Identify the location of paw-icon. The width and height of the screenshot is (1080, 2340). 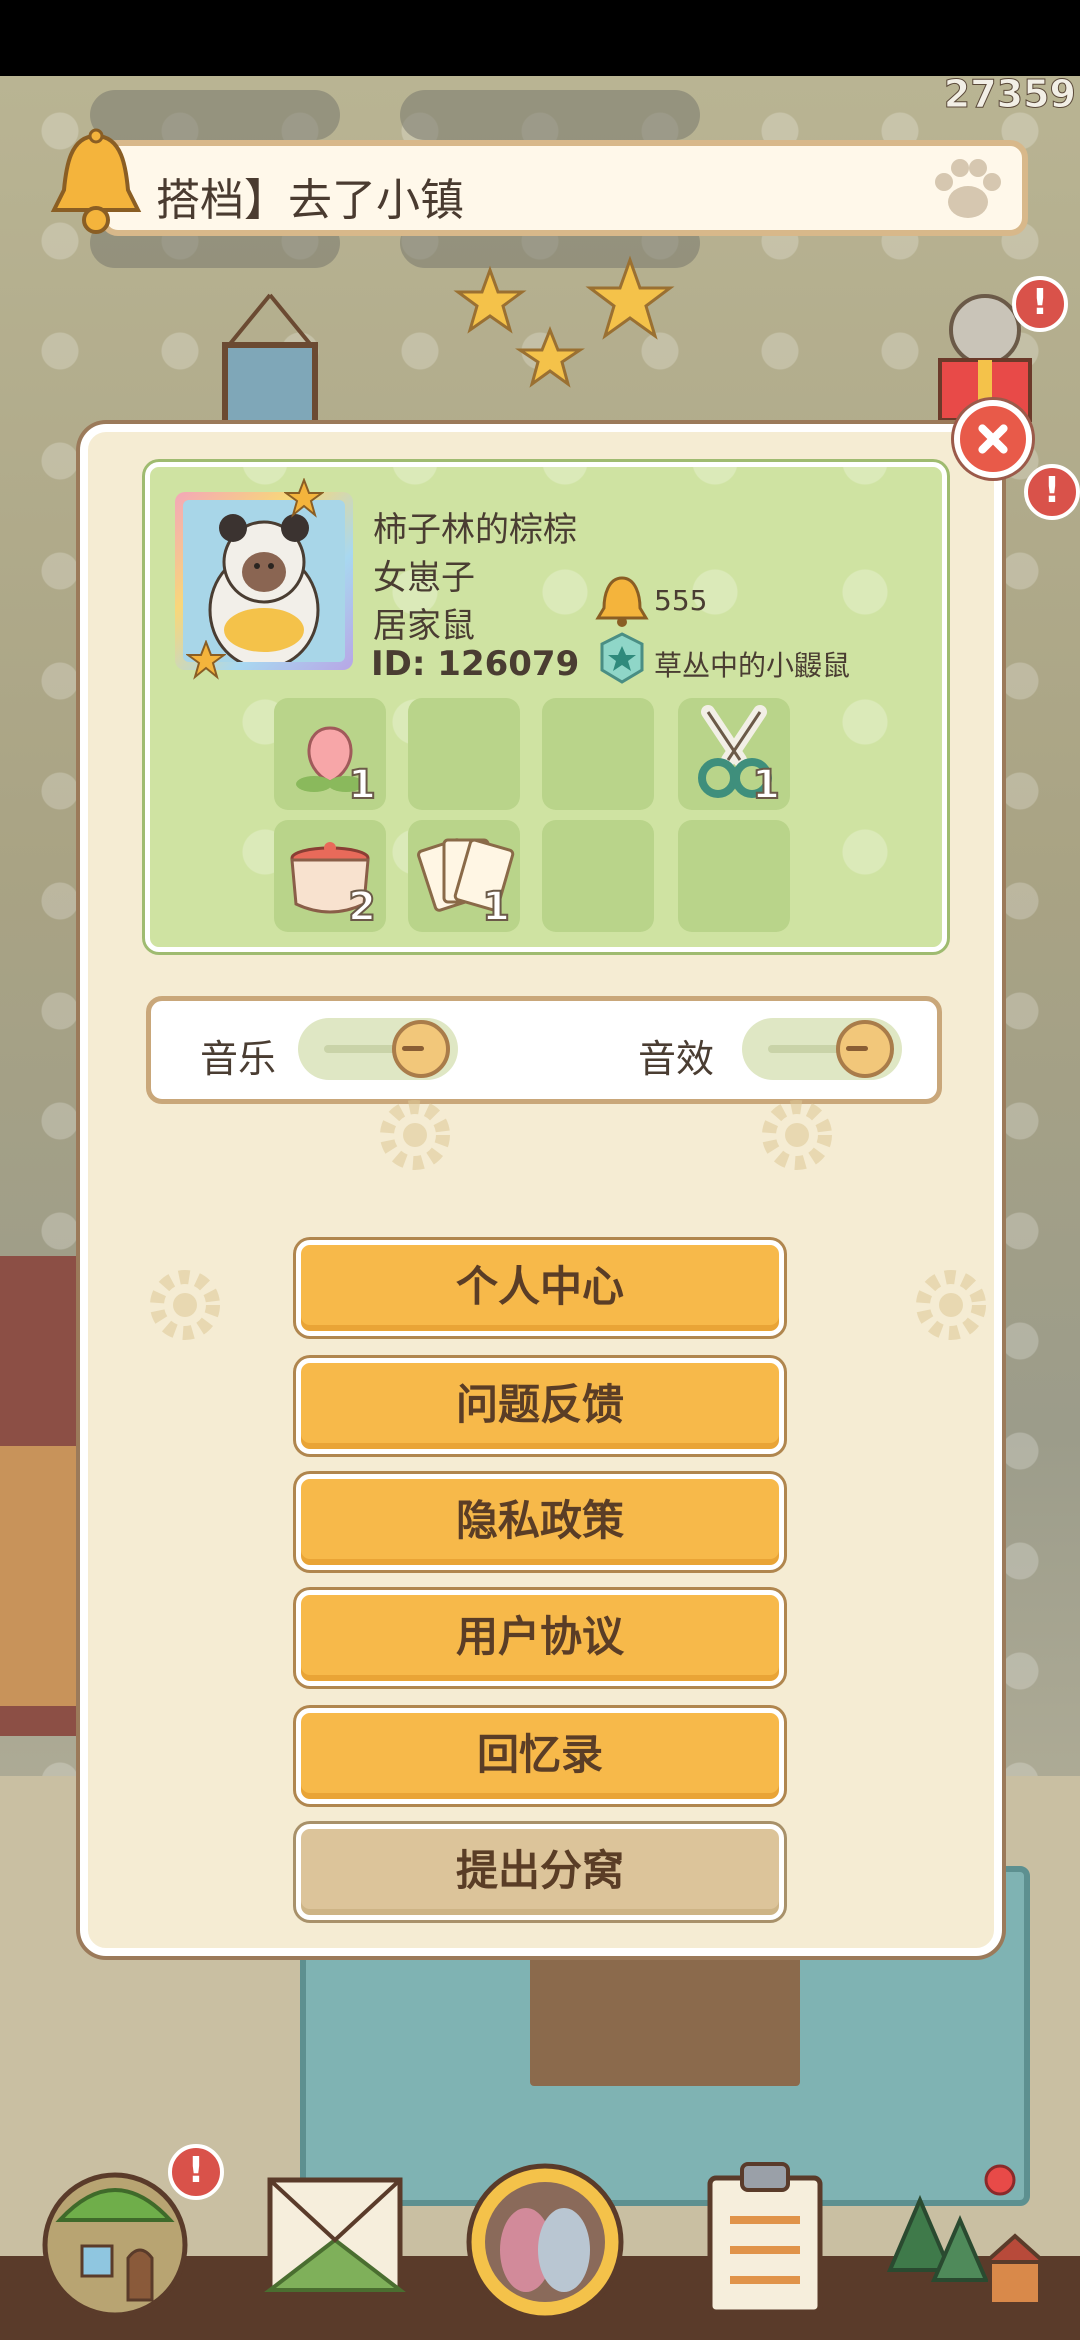
(968, 190).